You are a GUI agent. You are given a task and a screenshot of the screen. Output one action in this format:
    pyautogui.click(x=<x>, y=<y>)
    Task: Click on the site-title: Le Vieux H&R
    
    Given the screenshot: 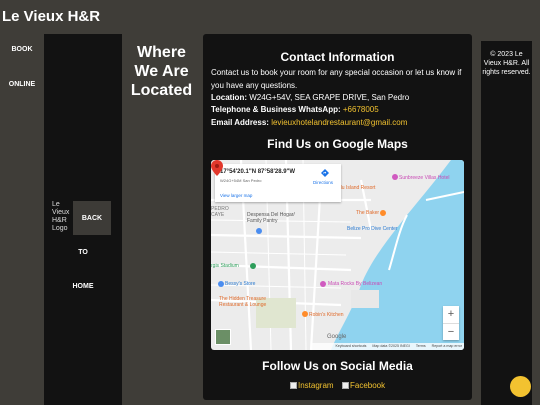 What is the action you would take?
    pyautogui.click(x=51, y=16)
    